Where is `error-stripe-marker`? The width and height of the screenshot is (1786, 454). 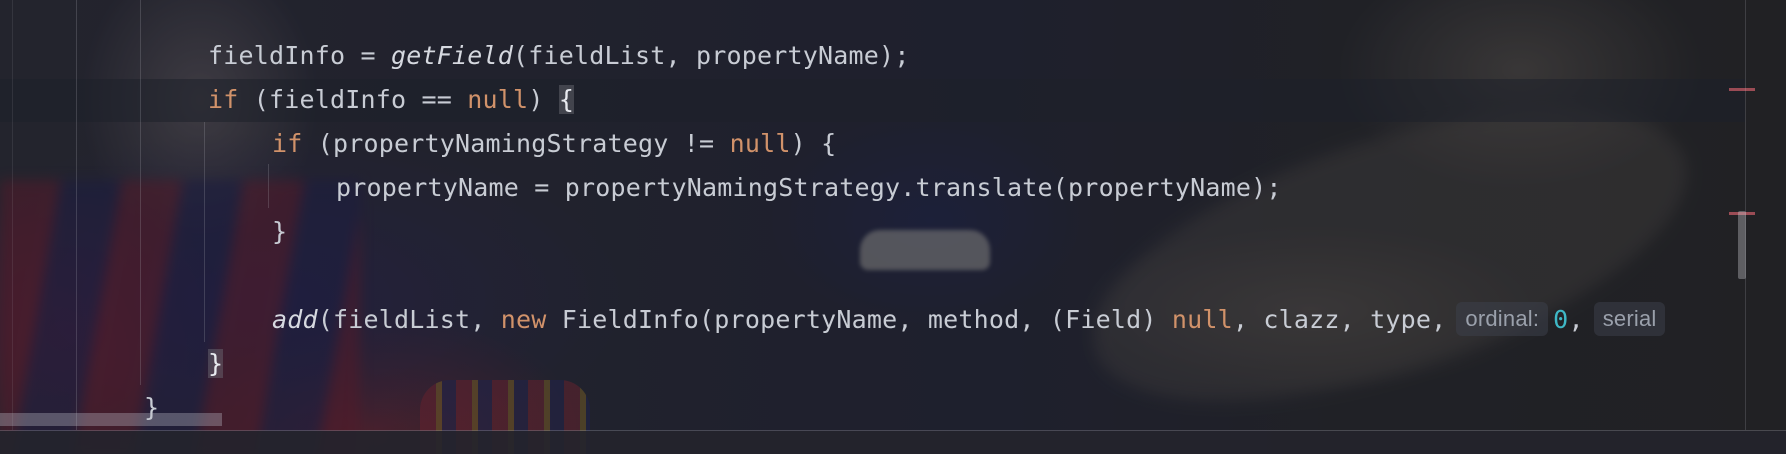 error-stripe-marker is located at coordinates (1742, 89).